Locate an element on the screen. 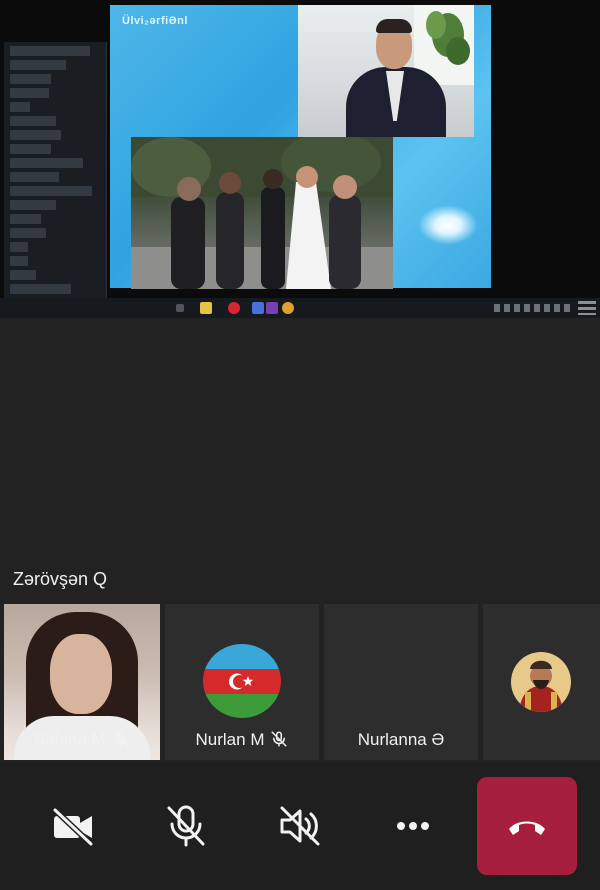 This screenshot has width=600, height=890. more-options-button is located at coordinates (413, 826).